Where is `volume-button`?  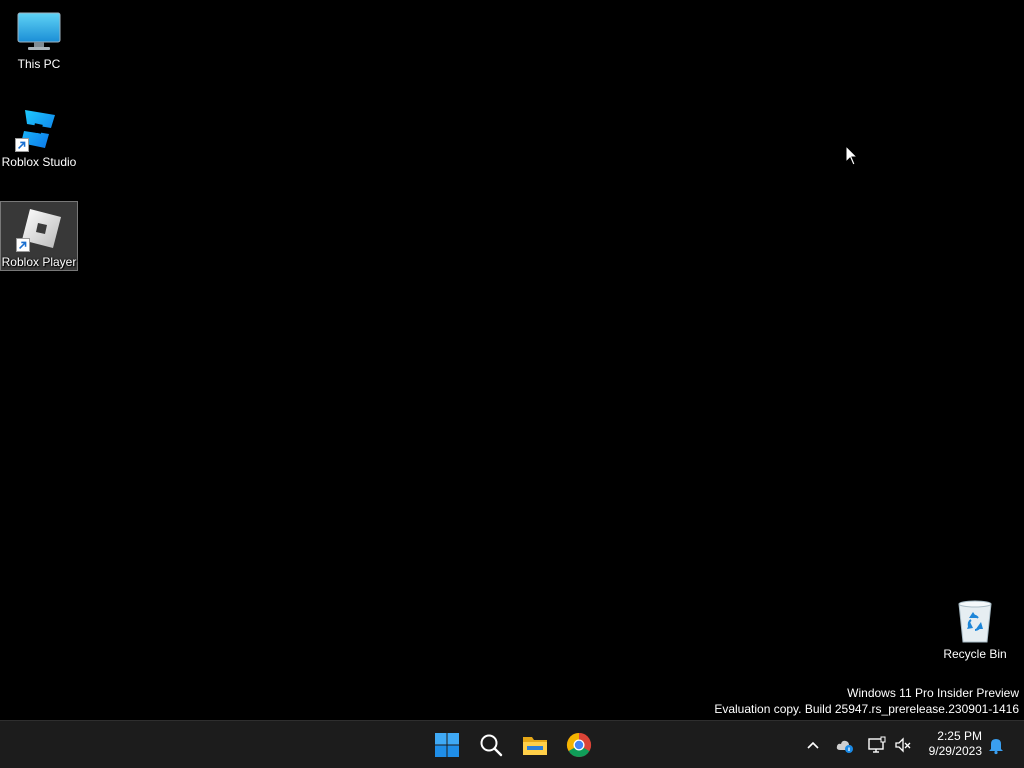
volume-button is located at coordinates (903, 745).